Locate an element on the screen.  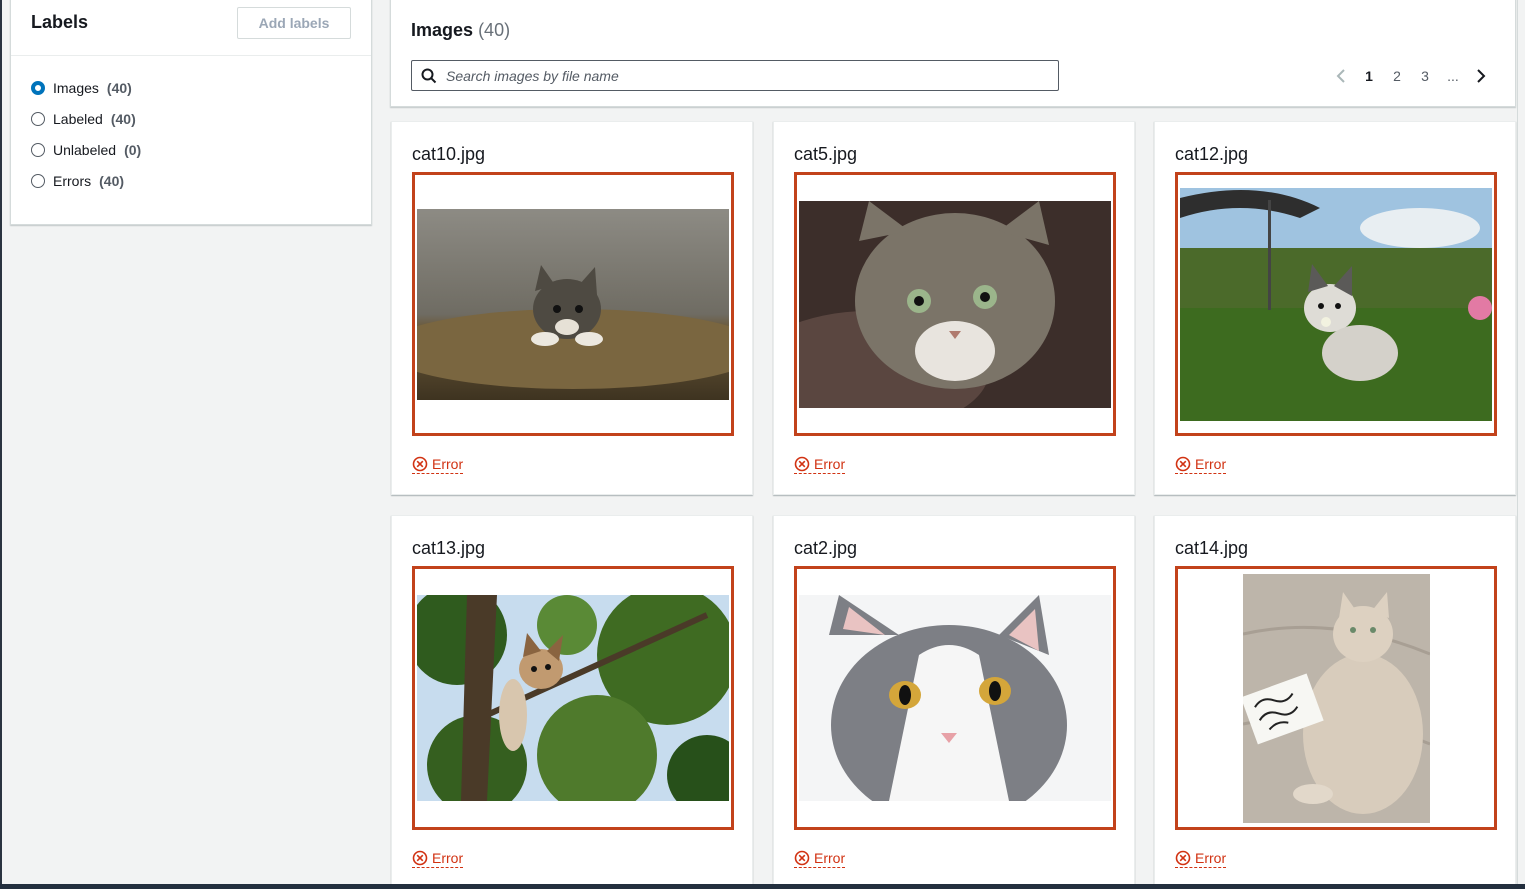
radio-errors is located at coordinates (38, 180).